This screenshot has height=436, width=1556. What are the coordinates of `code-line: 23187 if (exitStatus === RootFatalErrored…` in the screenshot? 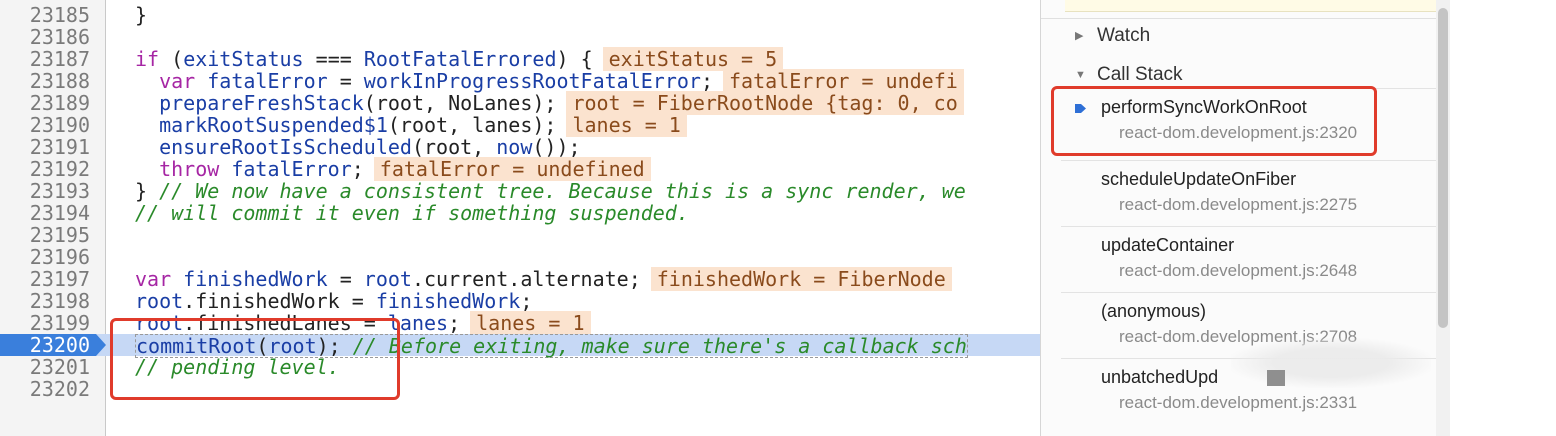 It's located at (520, 59).